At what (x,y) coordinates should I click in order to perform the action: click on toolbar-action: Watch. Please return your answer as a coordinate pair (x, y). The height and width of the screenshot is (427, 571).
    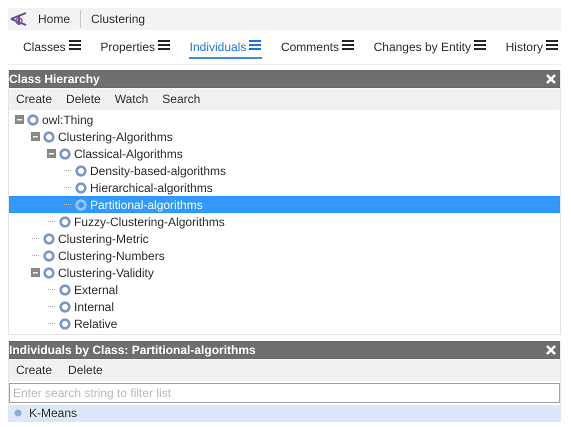
    Looking at the image, I should click on (131, 99).